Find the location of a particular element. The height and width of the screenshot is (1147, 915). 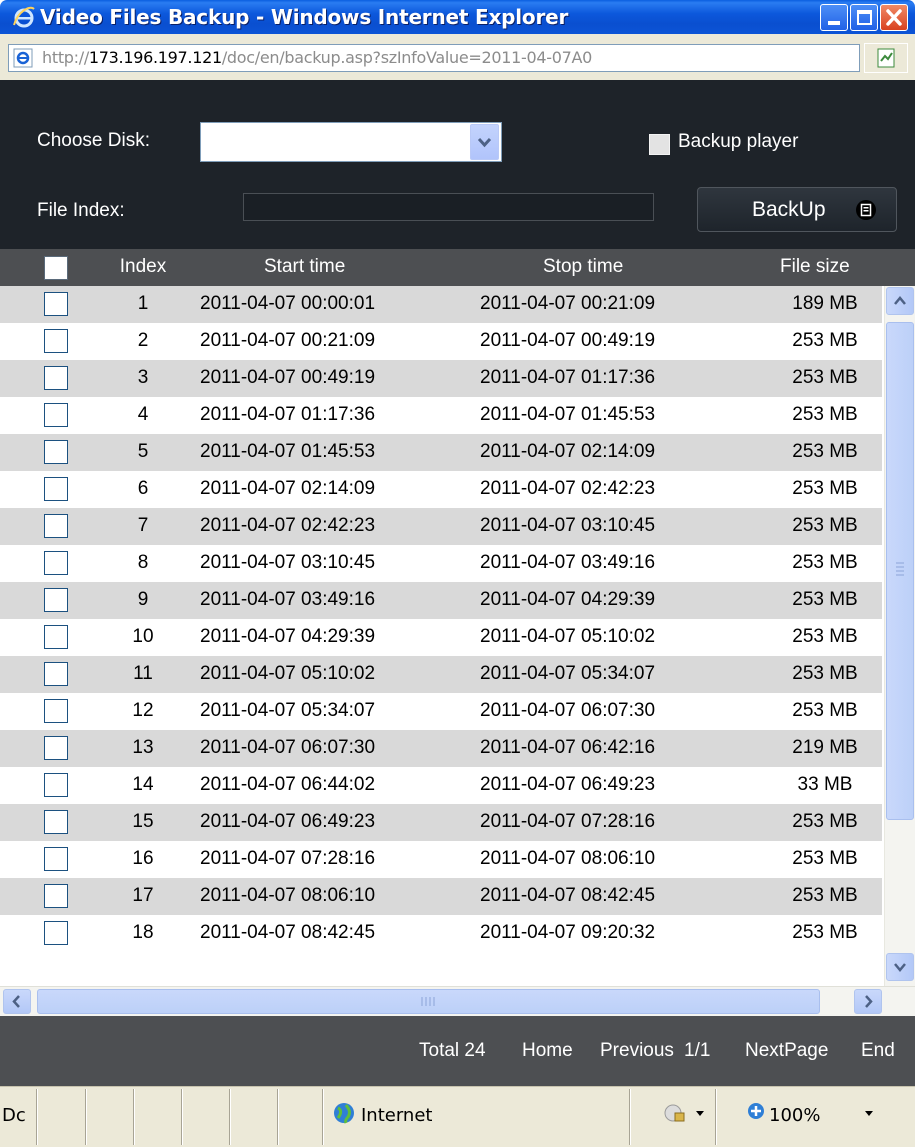

zoom-icon is located at coordinates (757, 1112).